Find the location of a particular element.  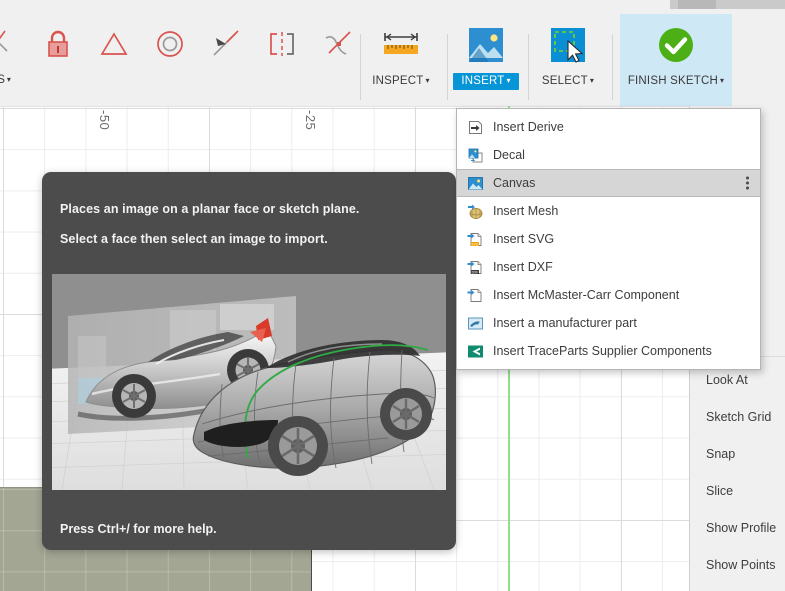

menu-item-label: Insert SVG is located at coordinates (524, 239).